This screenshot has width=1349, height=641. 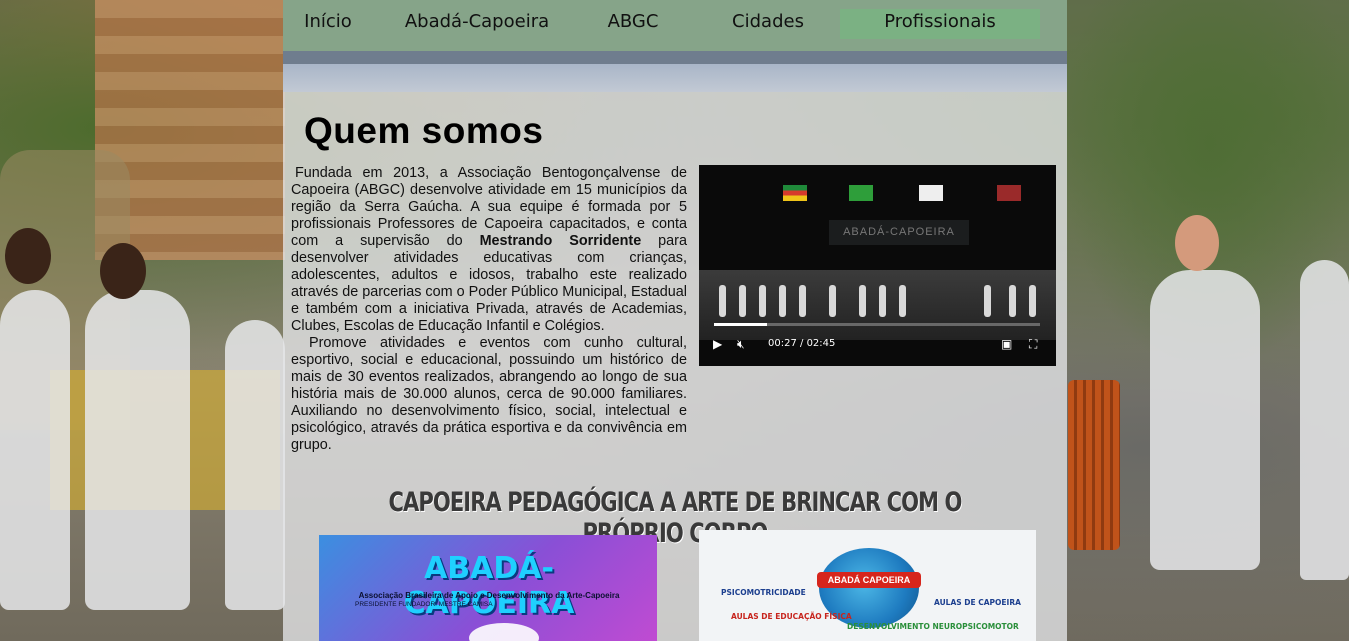 I want to click on video-stage, so click(x=877, y=305).